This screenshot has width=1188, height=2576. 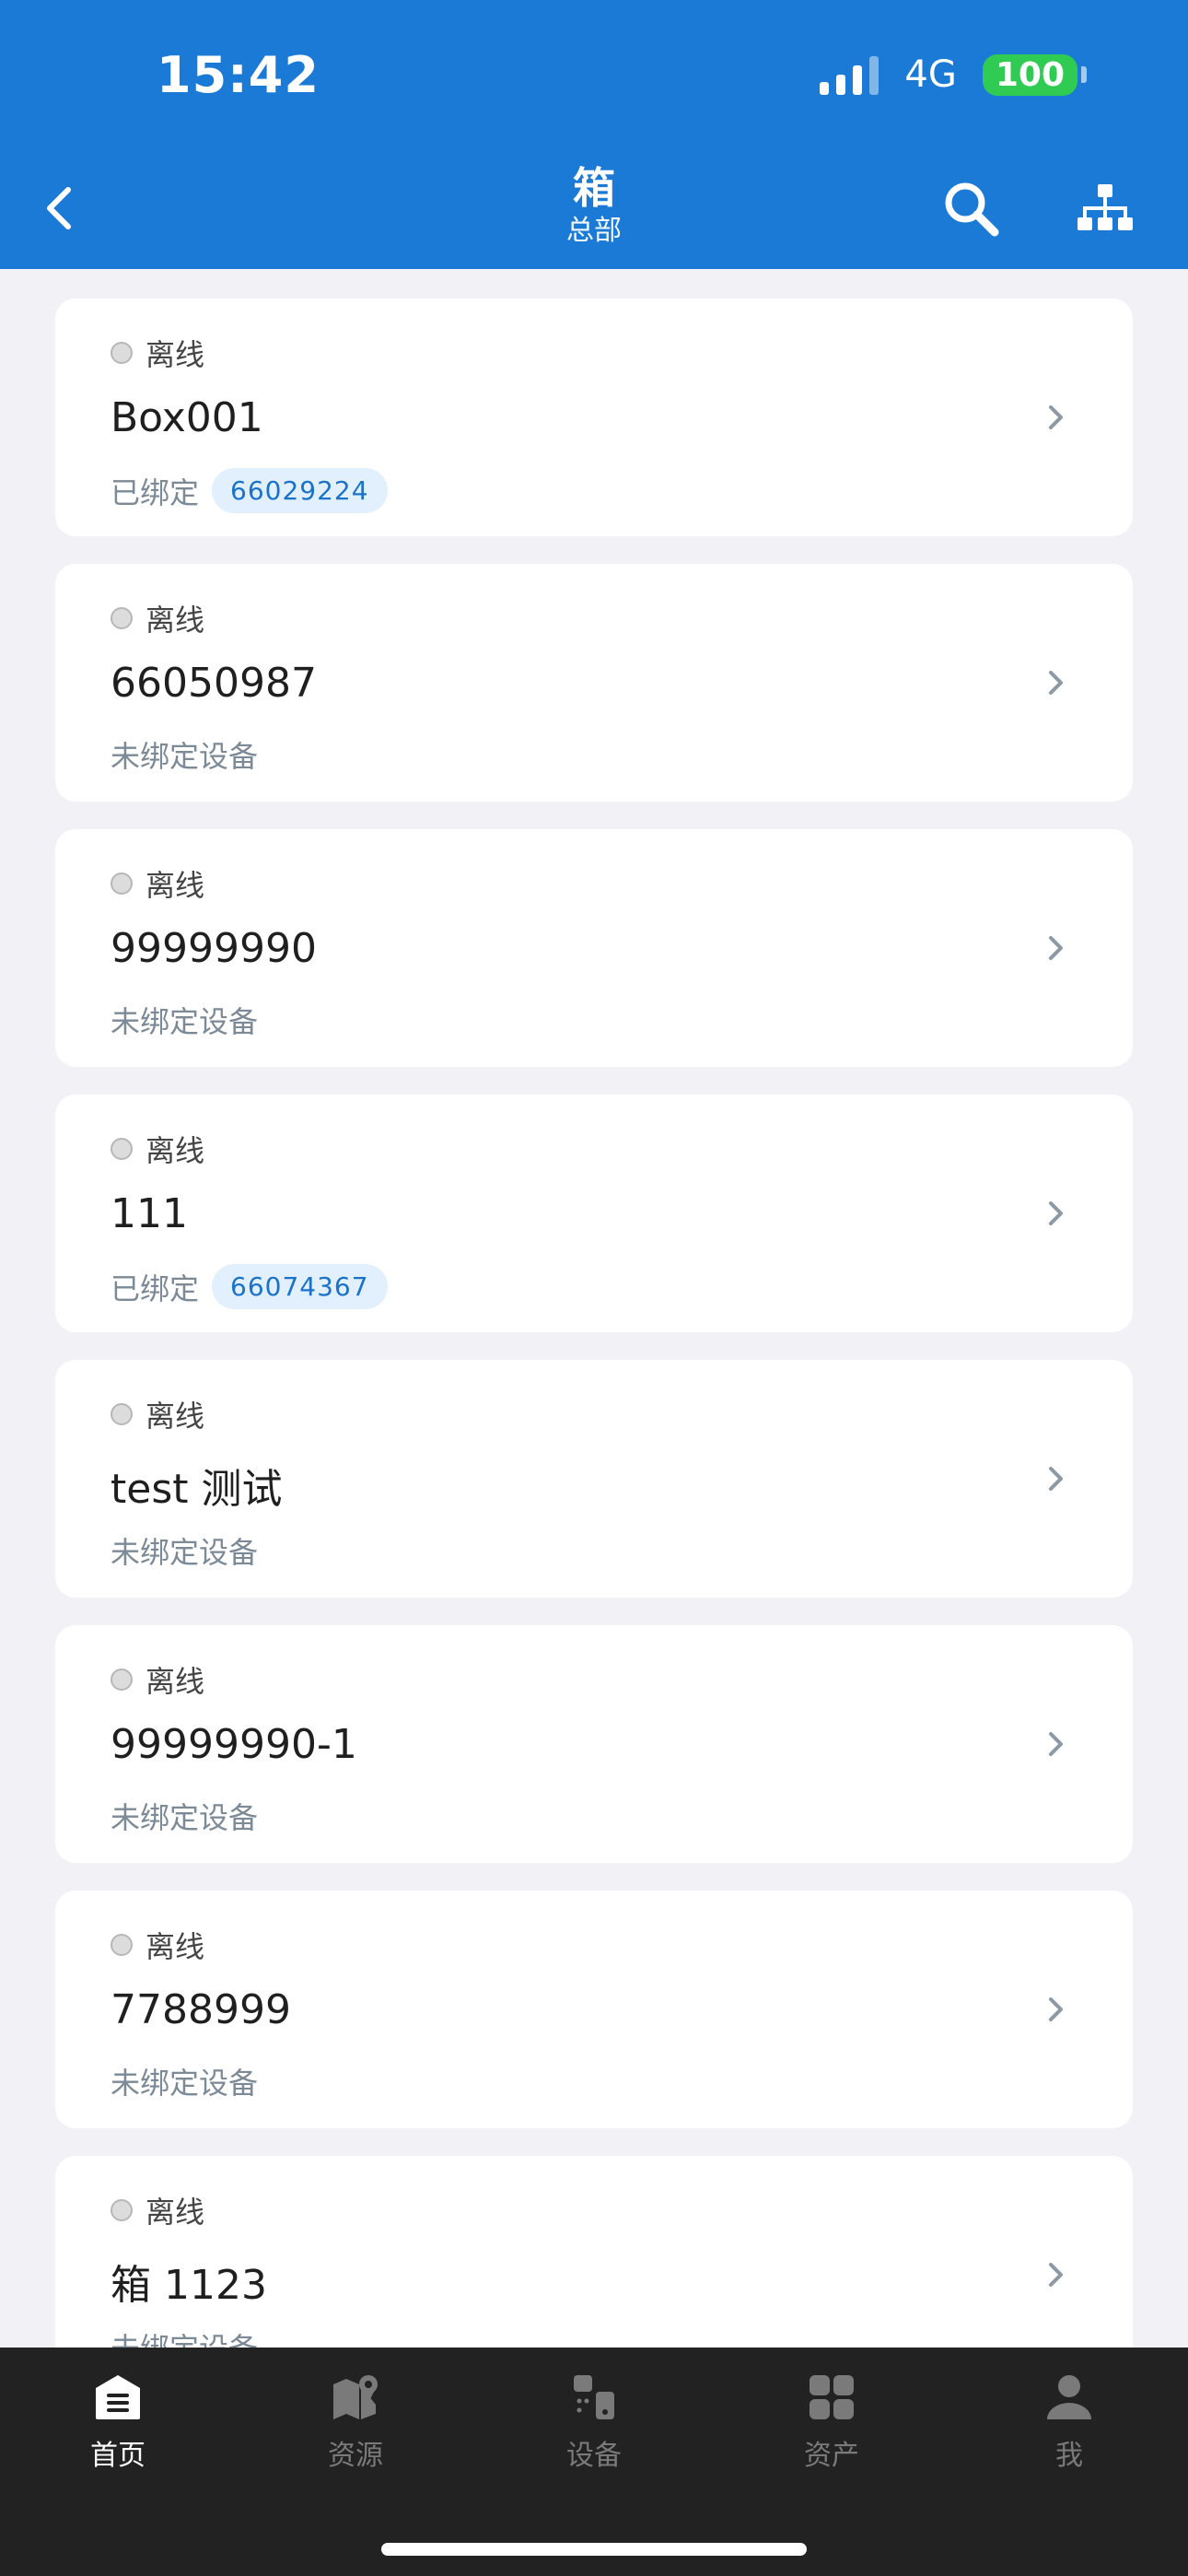 I want to click on list-item: 离线 test 测试 未绑定设备, so click(x=594, y=1479).